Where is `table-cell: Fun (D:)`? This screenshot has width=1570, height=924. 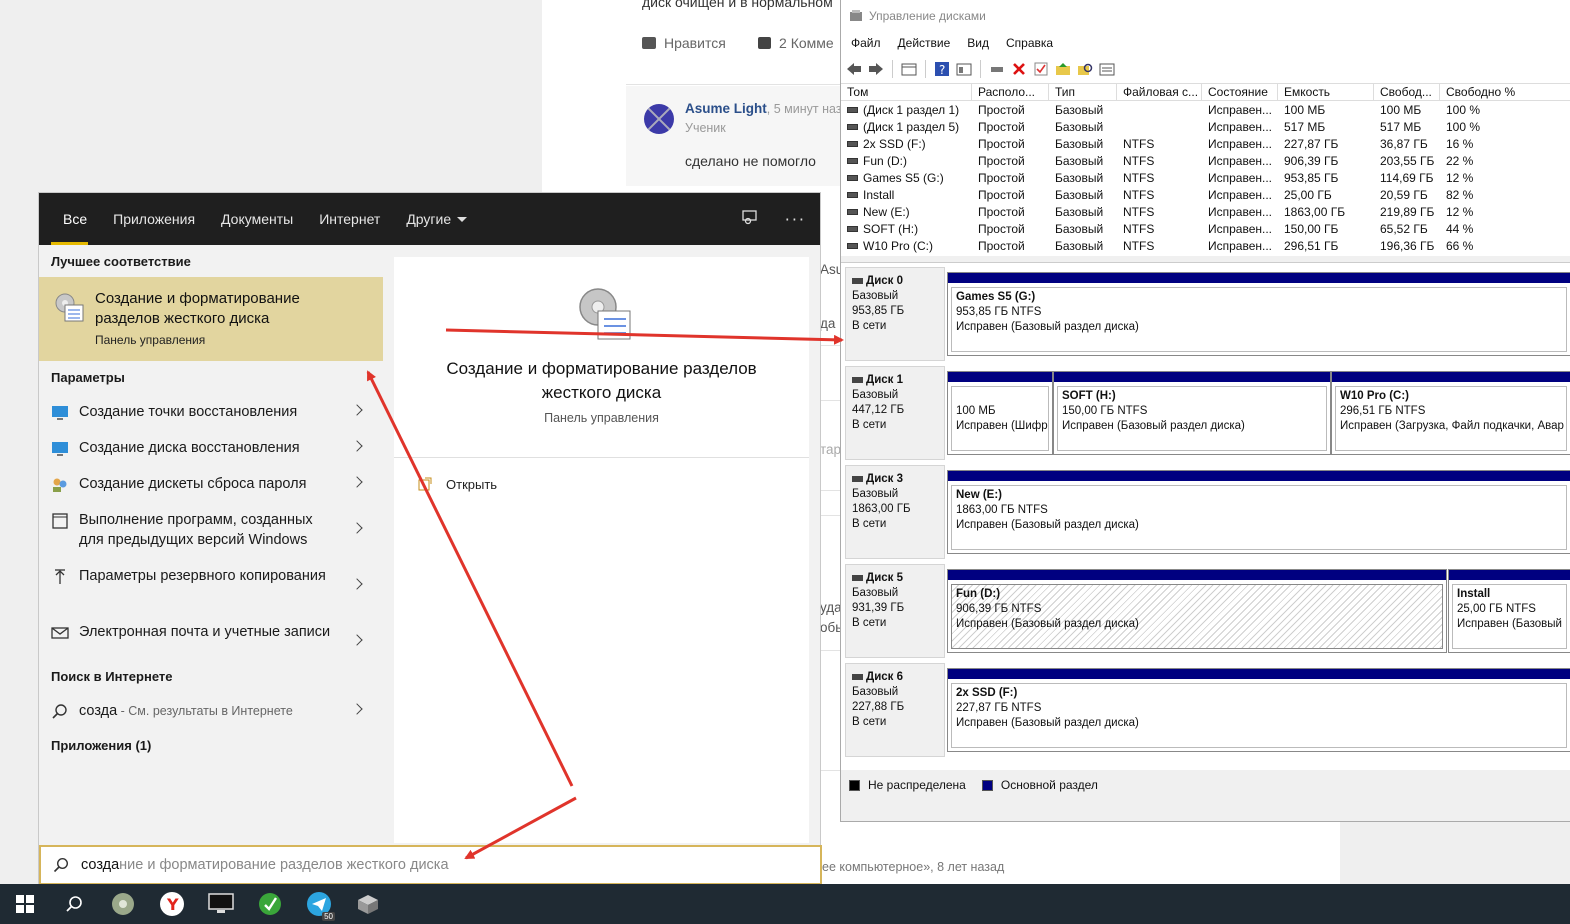
table-cell: Fun (D:) is located at coordinates (885, 161).